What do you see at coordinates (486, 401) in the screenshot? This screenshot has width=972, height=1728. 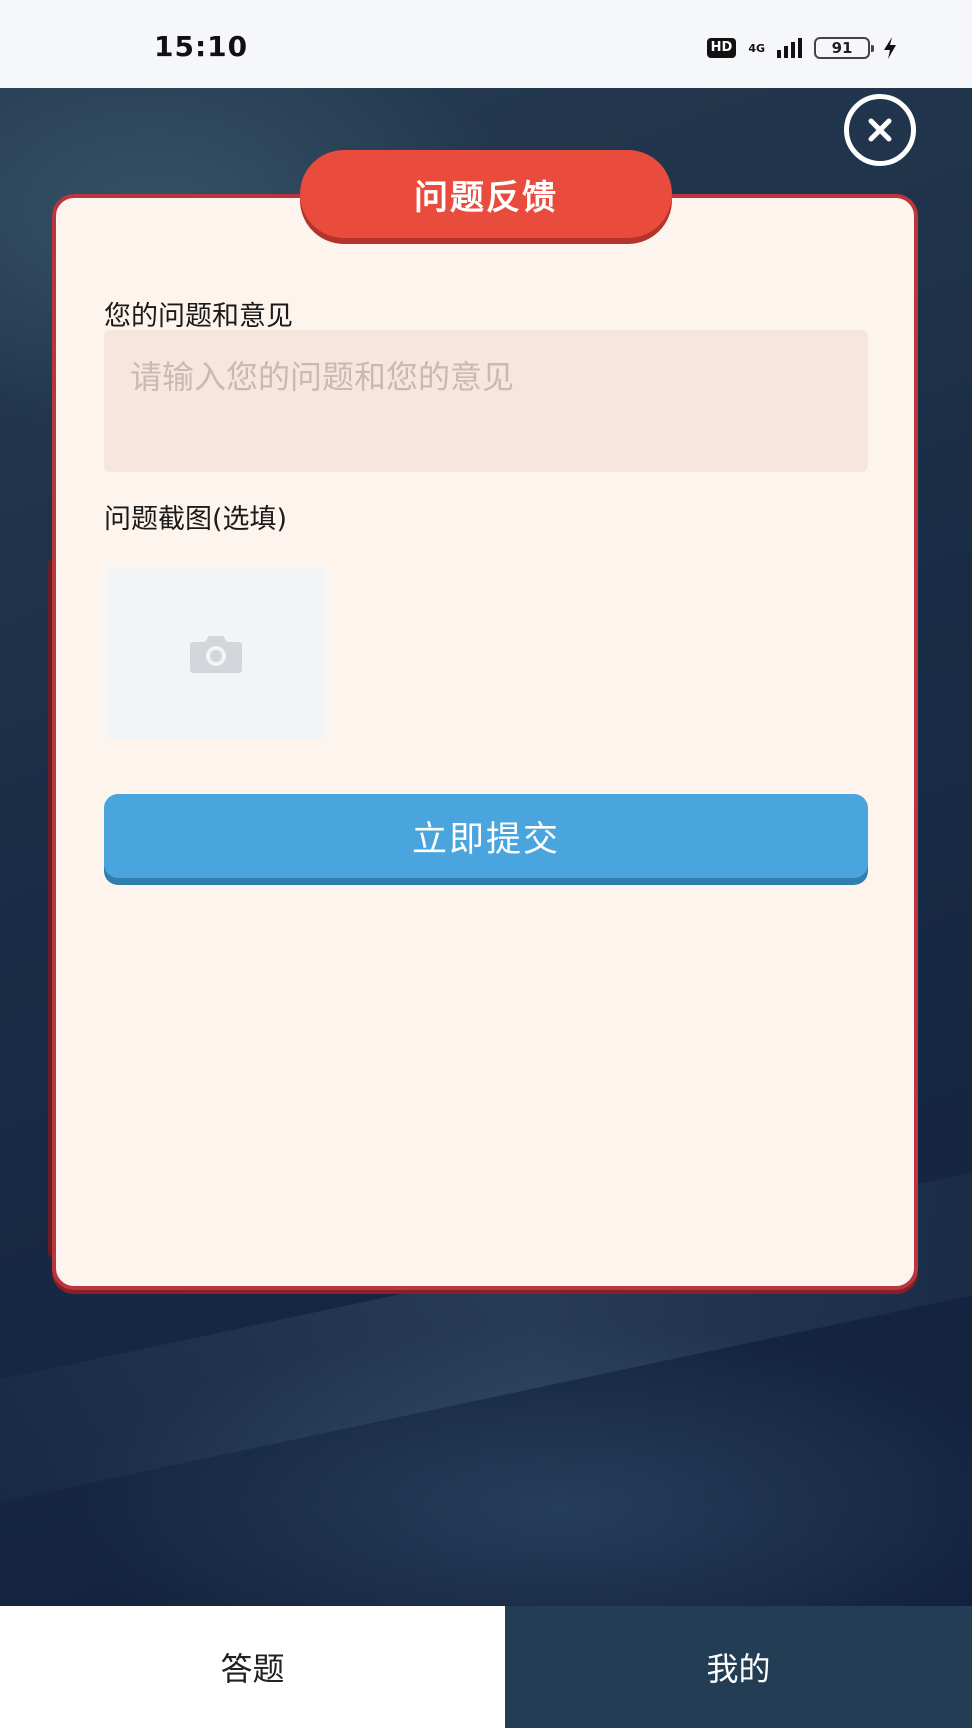 I see `problem-input` at bounding box center [486, 401].